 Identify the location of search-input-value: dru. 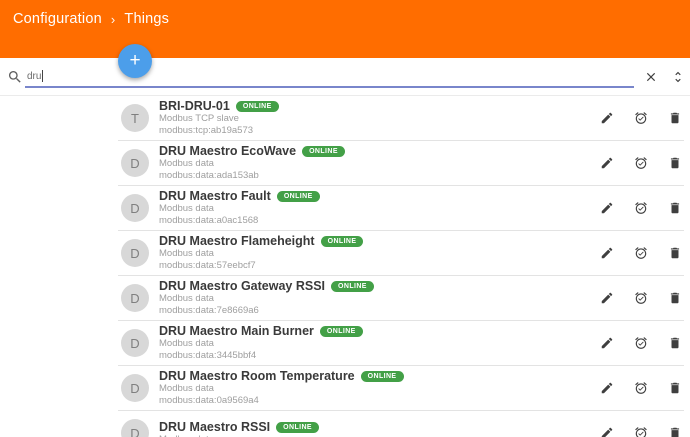
(34, 76).